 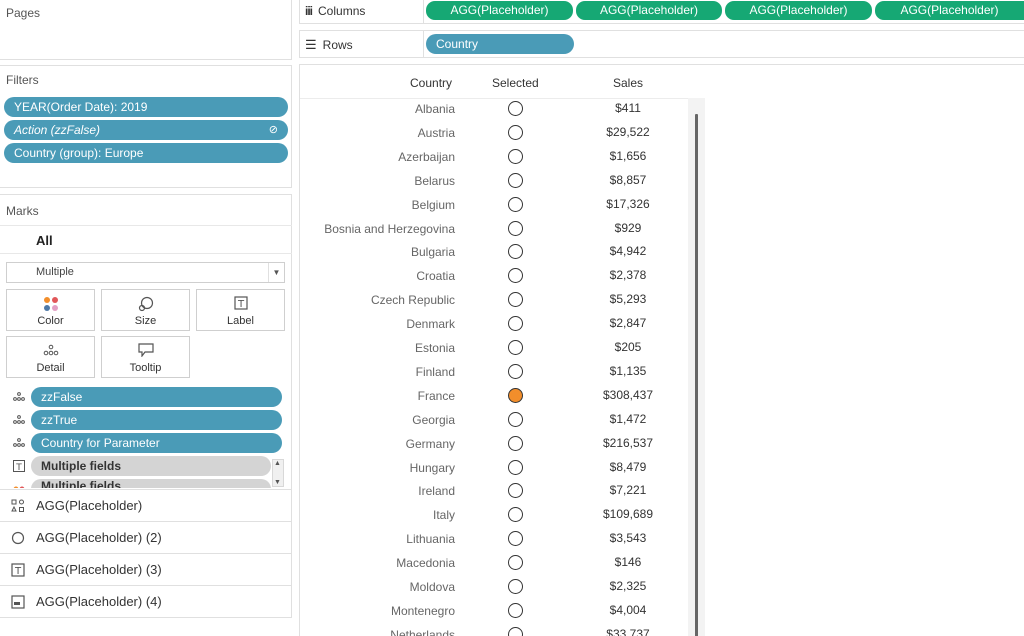 What do you see at coordinates (156, 397) in the screenshot?
I see `marks-field-zzfalse: zzFalse` at bounding box center [156, 397].